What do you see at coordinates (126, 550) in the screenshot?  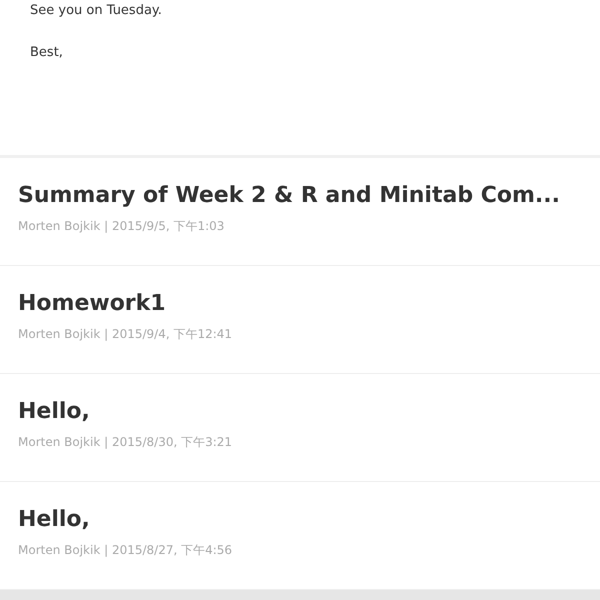 I see `thread-meta: Morten Bojkik | 2015/8/27, 下午4:56` at bounding box center [126, 550].